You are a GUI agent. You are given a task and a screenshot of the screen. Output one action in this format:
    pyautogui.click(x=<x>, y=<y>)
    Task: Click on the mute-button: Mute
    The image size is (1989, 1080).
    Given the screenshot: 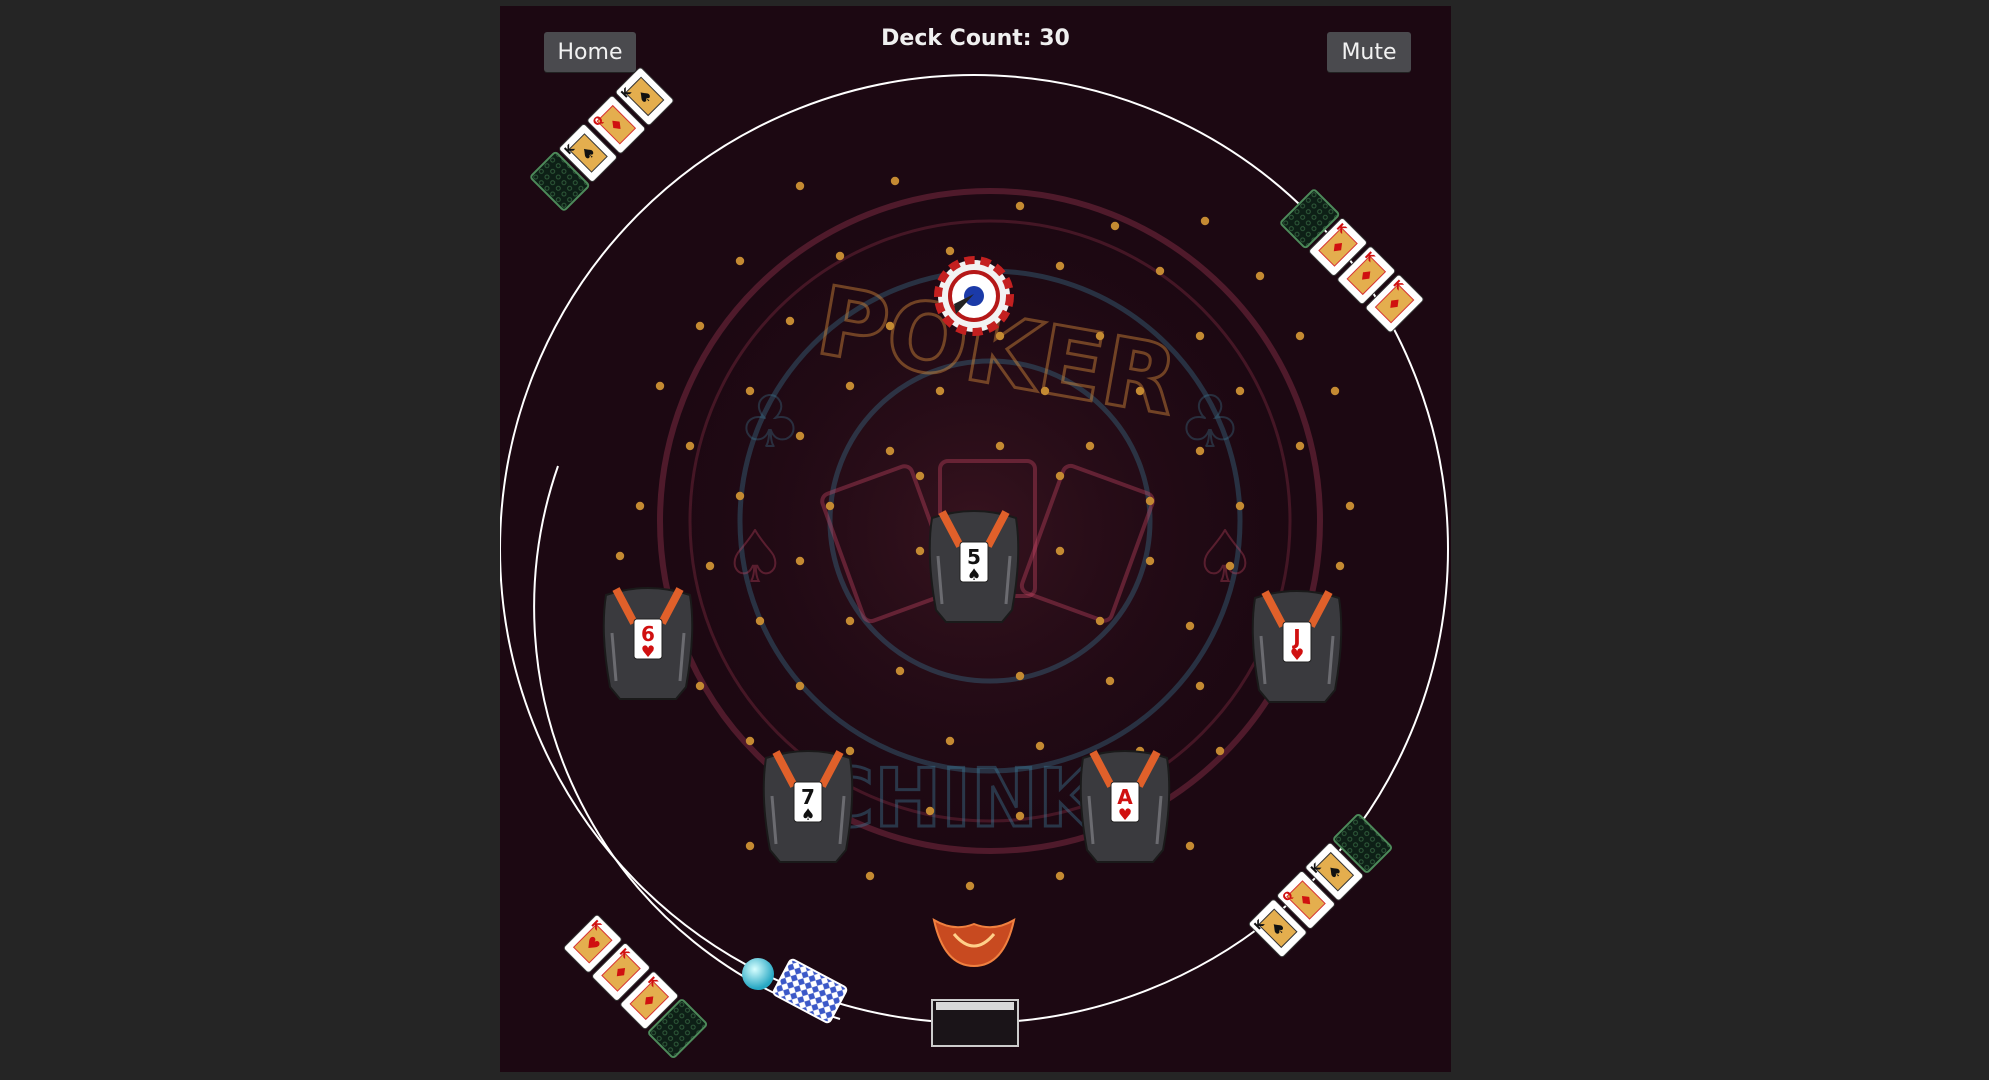 What is the action you would take?
    pyautogui.click(x=1369, y=52)
    